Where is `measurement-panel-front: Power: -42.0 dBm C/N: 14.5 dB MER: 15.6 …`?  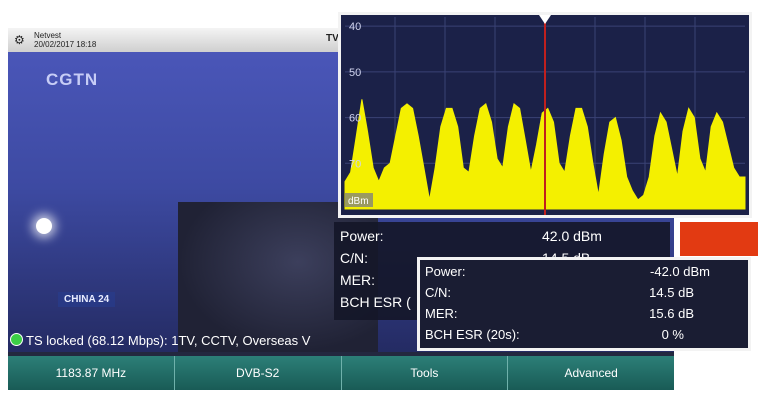 measurement-panel-front: Power: -42.0 dBm C/N: 14.5 dB MER: 15.6 … is located at coordinates (584, 304).